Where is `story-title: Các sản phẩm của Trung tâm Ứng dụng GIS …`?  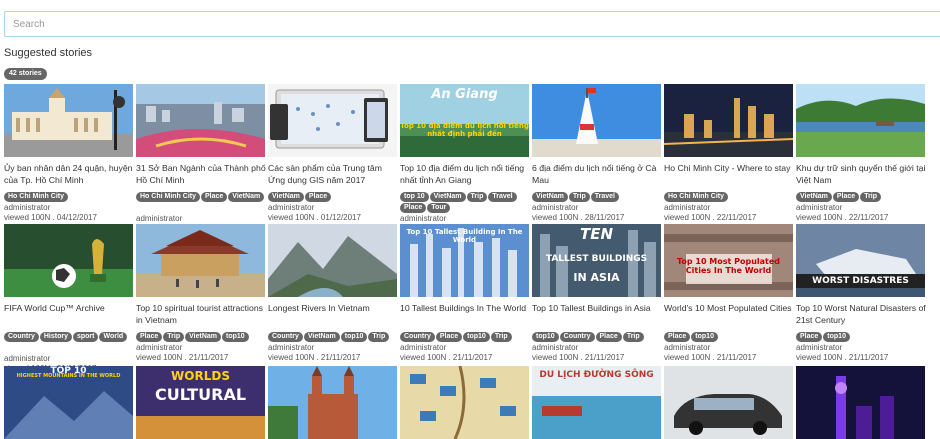
story-title: Các sản phẩm của Trung tâm Ứng dụng GIS … is located at coordinates (333, 174).